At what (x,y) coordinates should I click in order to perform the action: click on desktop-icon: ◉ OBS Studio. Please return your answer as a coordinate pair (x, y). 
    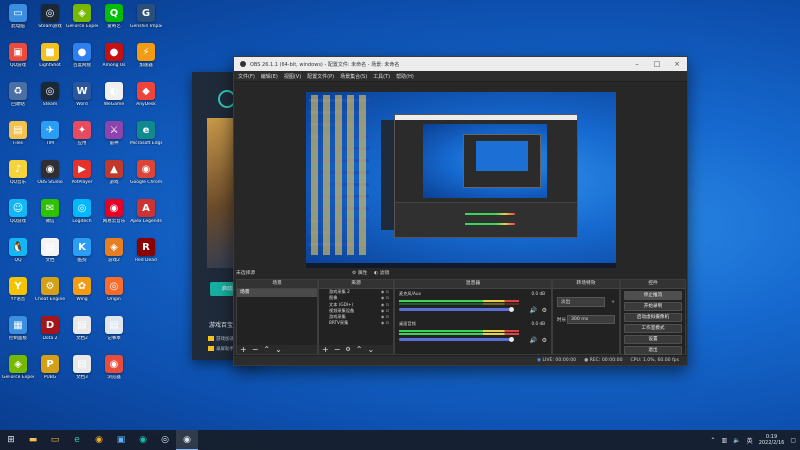
    Looking at the image, I should click on (50, 179).